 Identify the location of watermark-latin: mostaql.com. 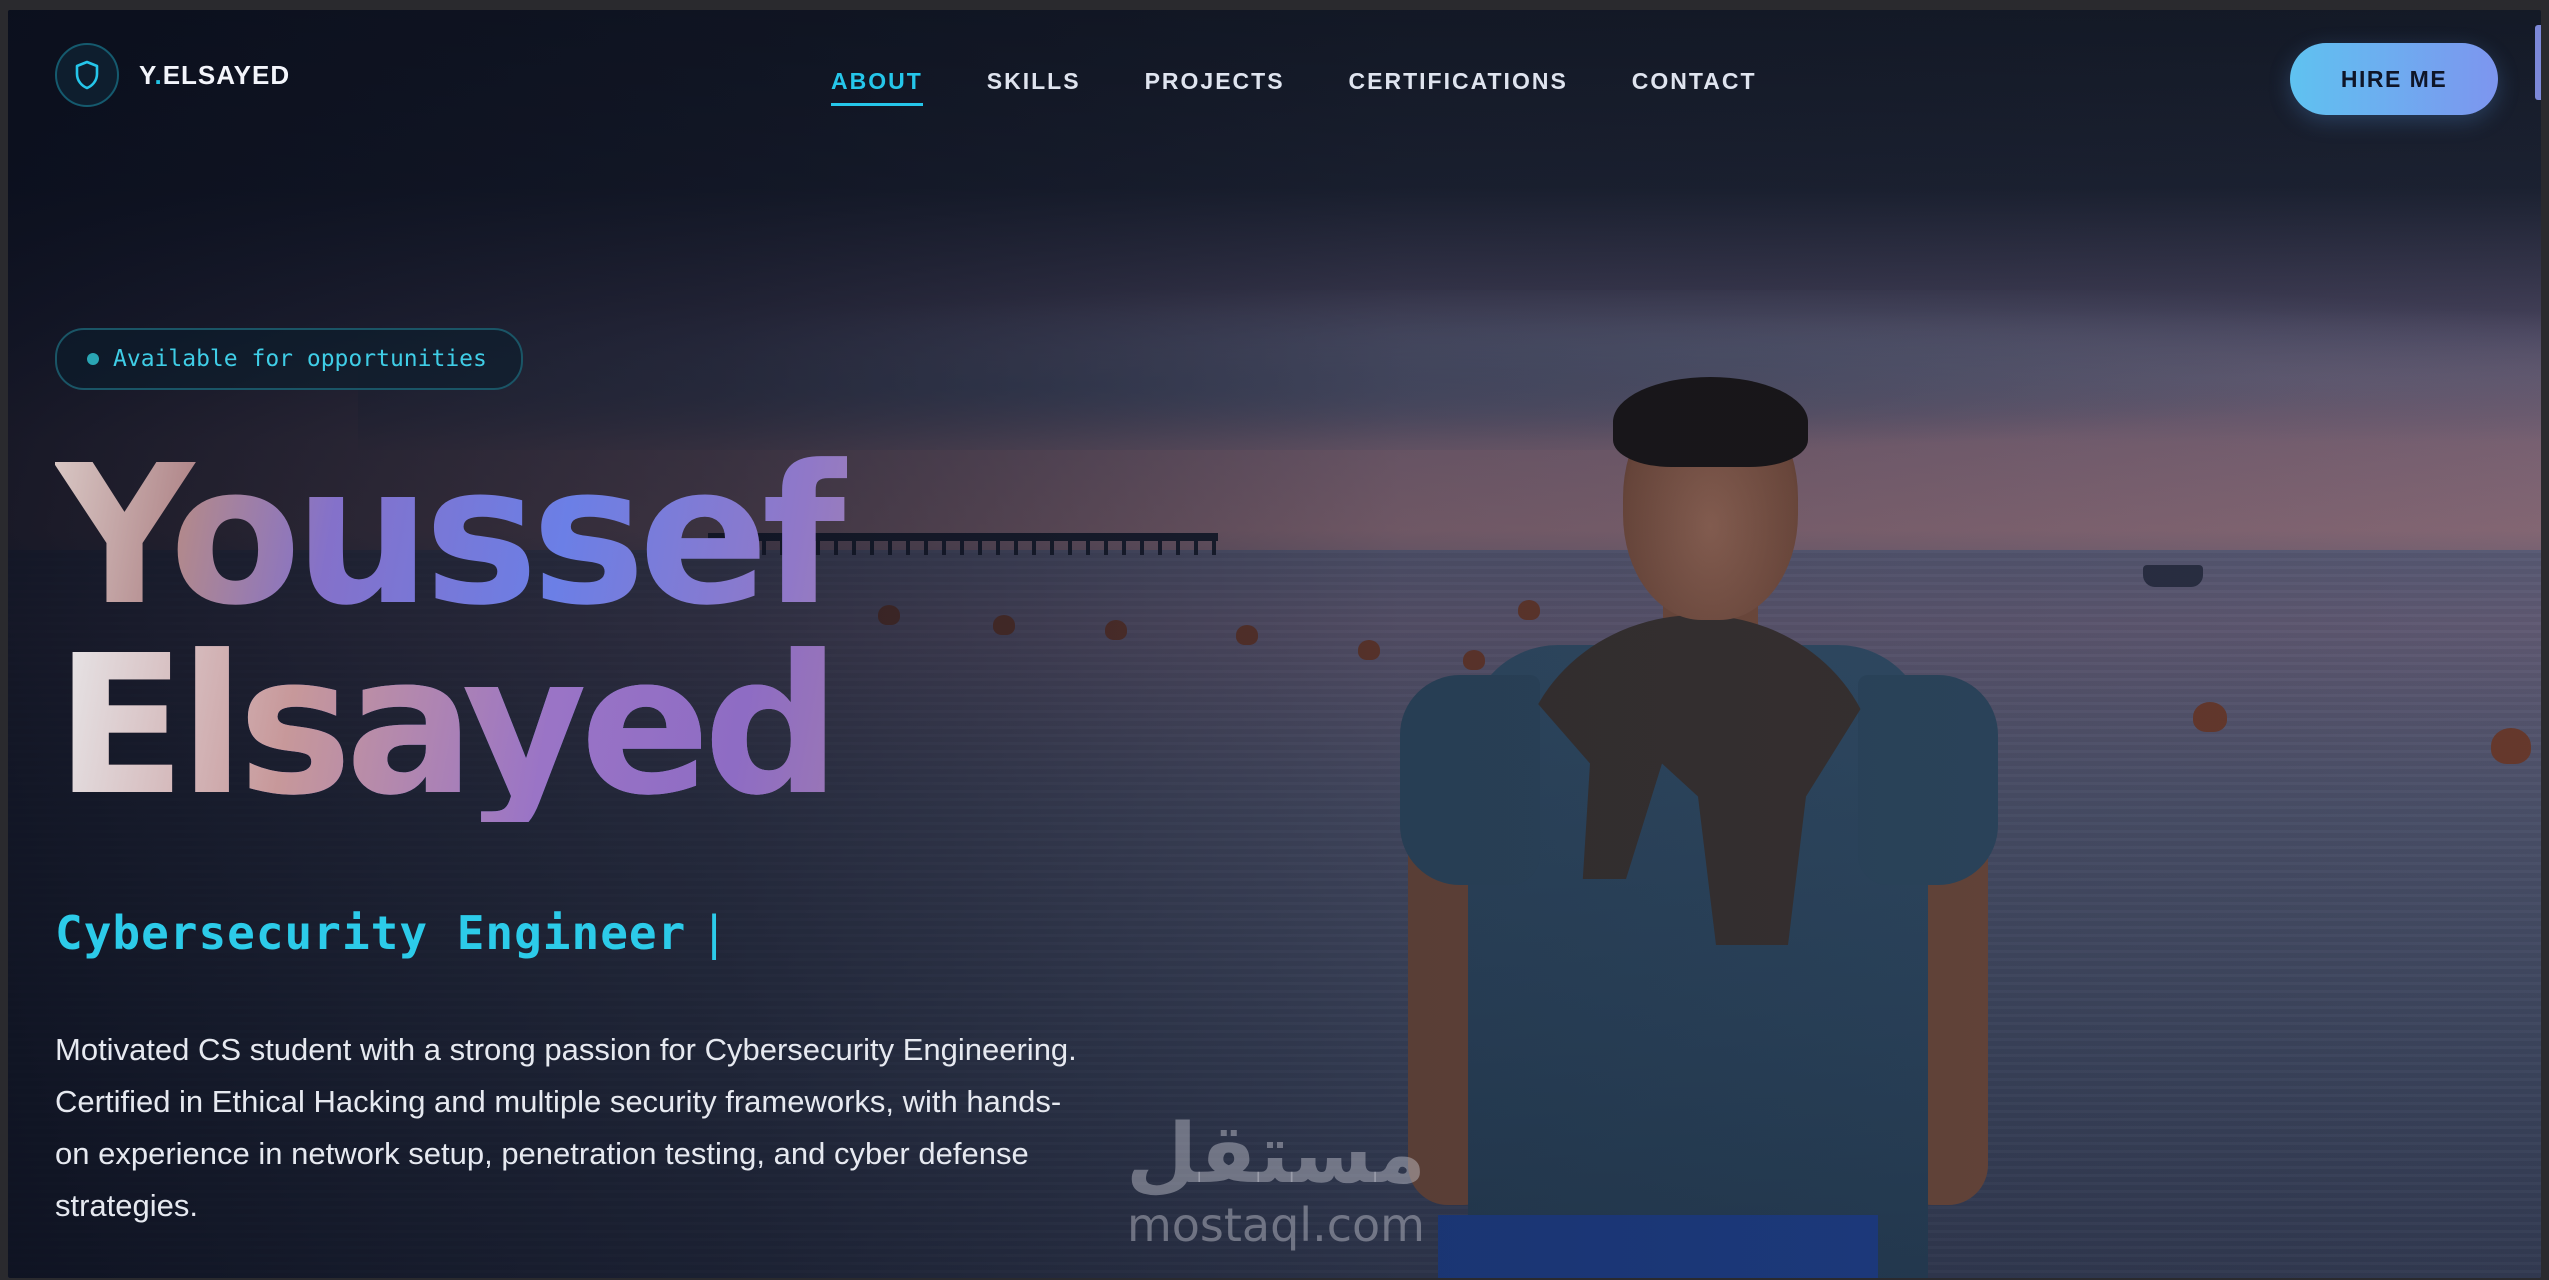
(1275, 1225).